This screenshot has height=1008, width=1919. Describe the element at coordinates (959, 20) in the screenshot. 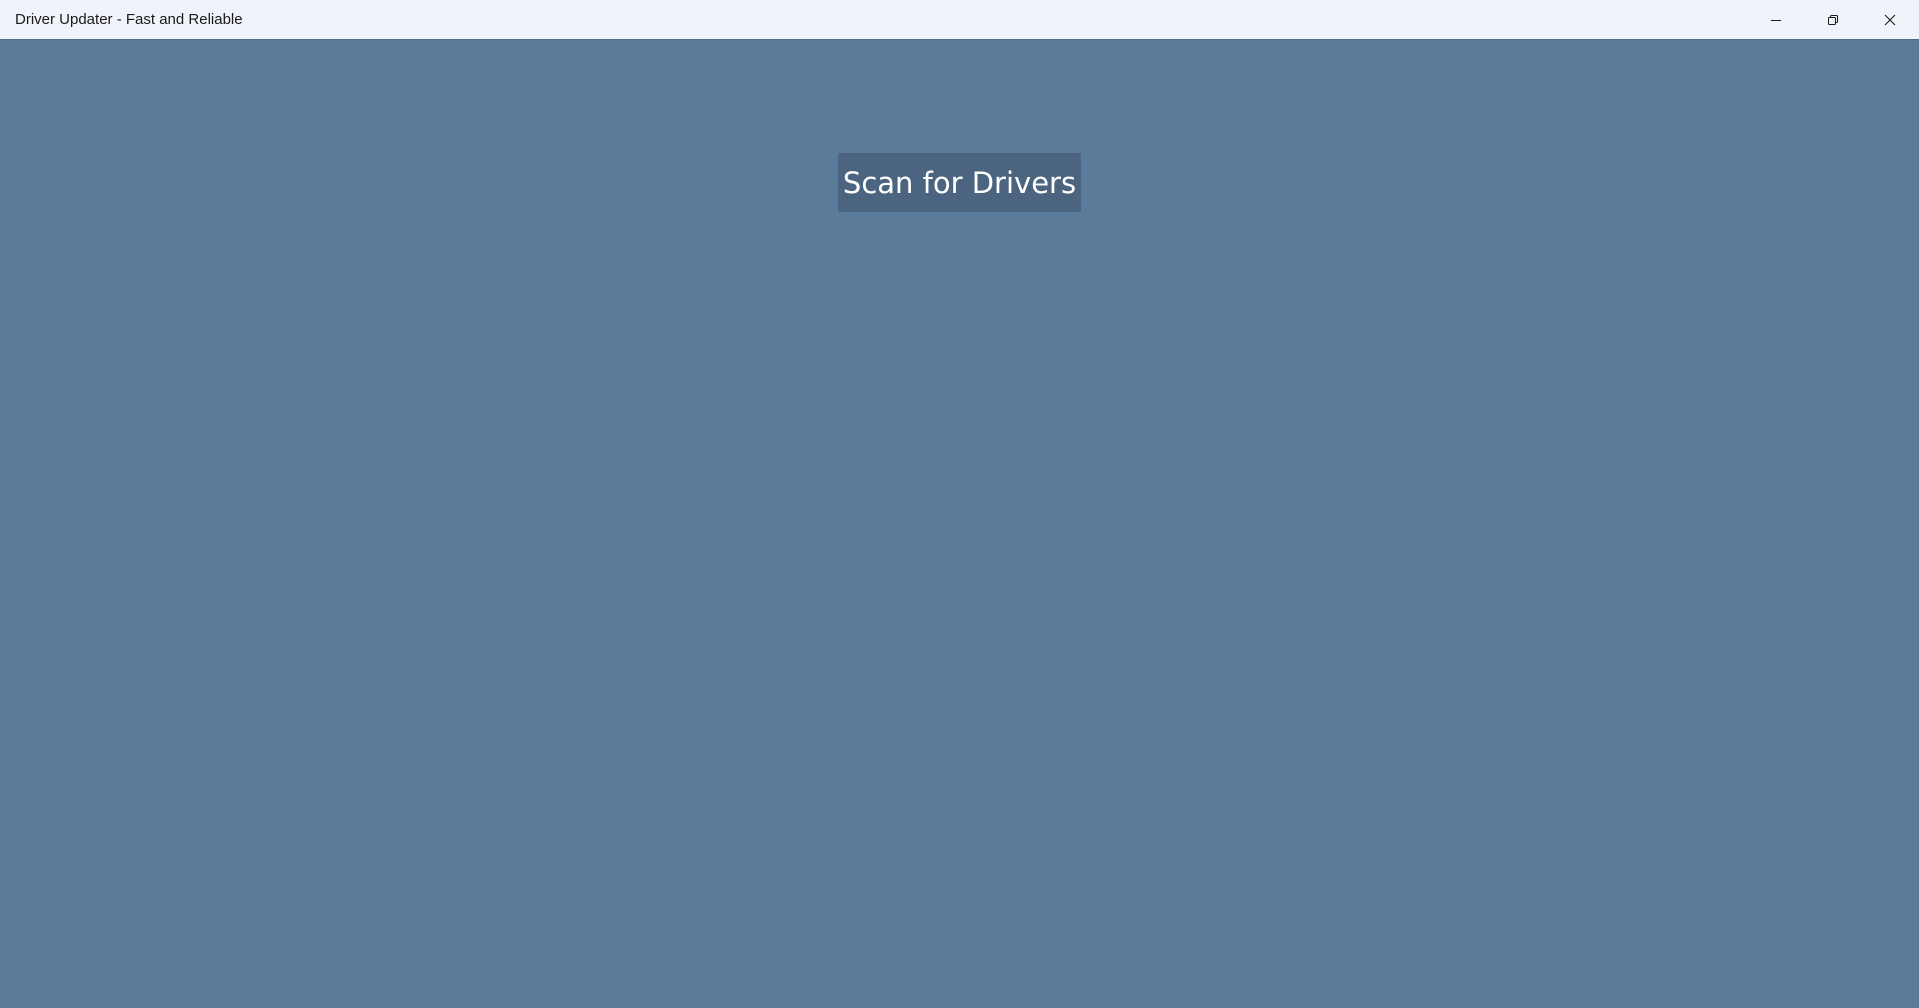

I see `title-bar: Driver Updater - Fast and Reliable` at that location.